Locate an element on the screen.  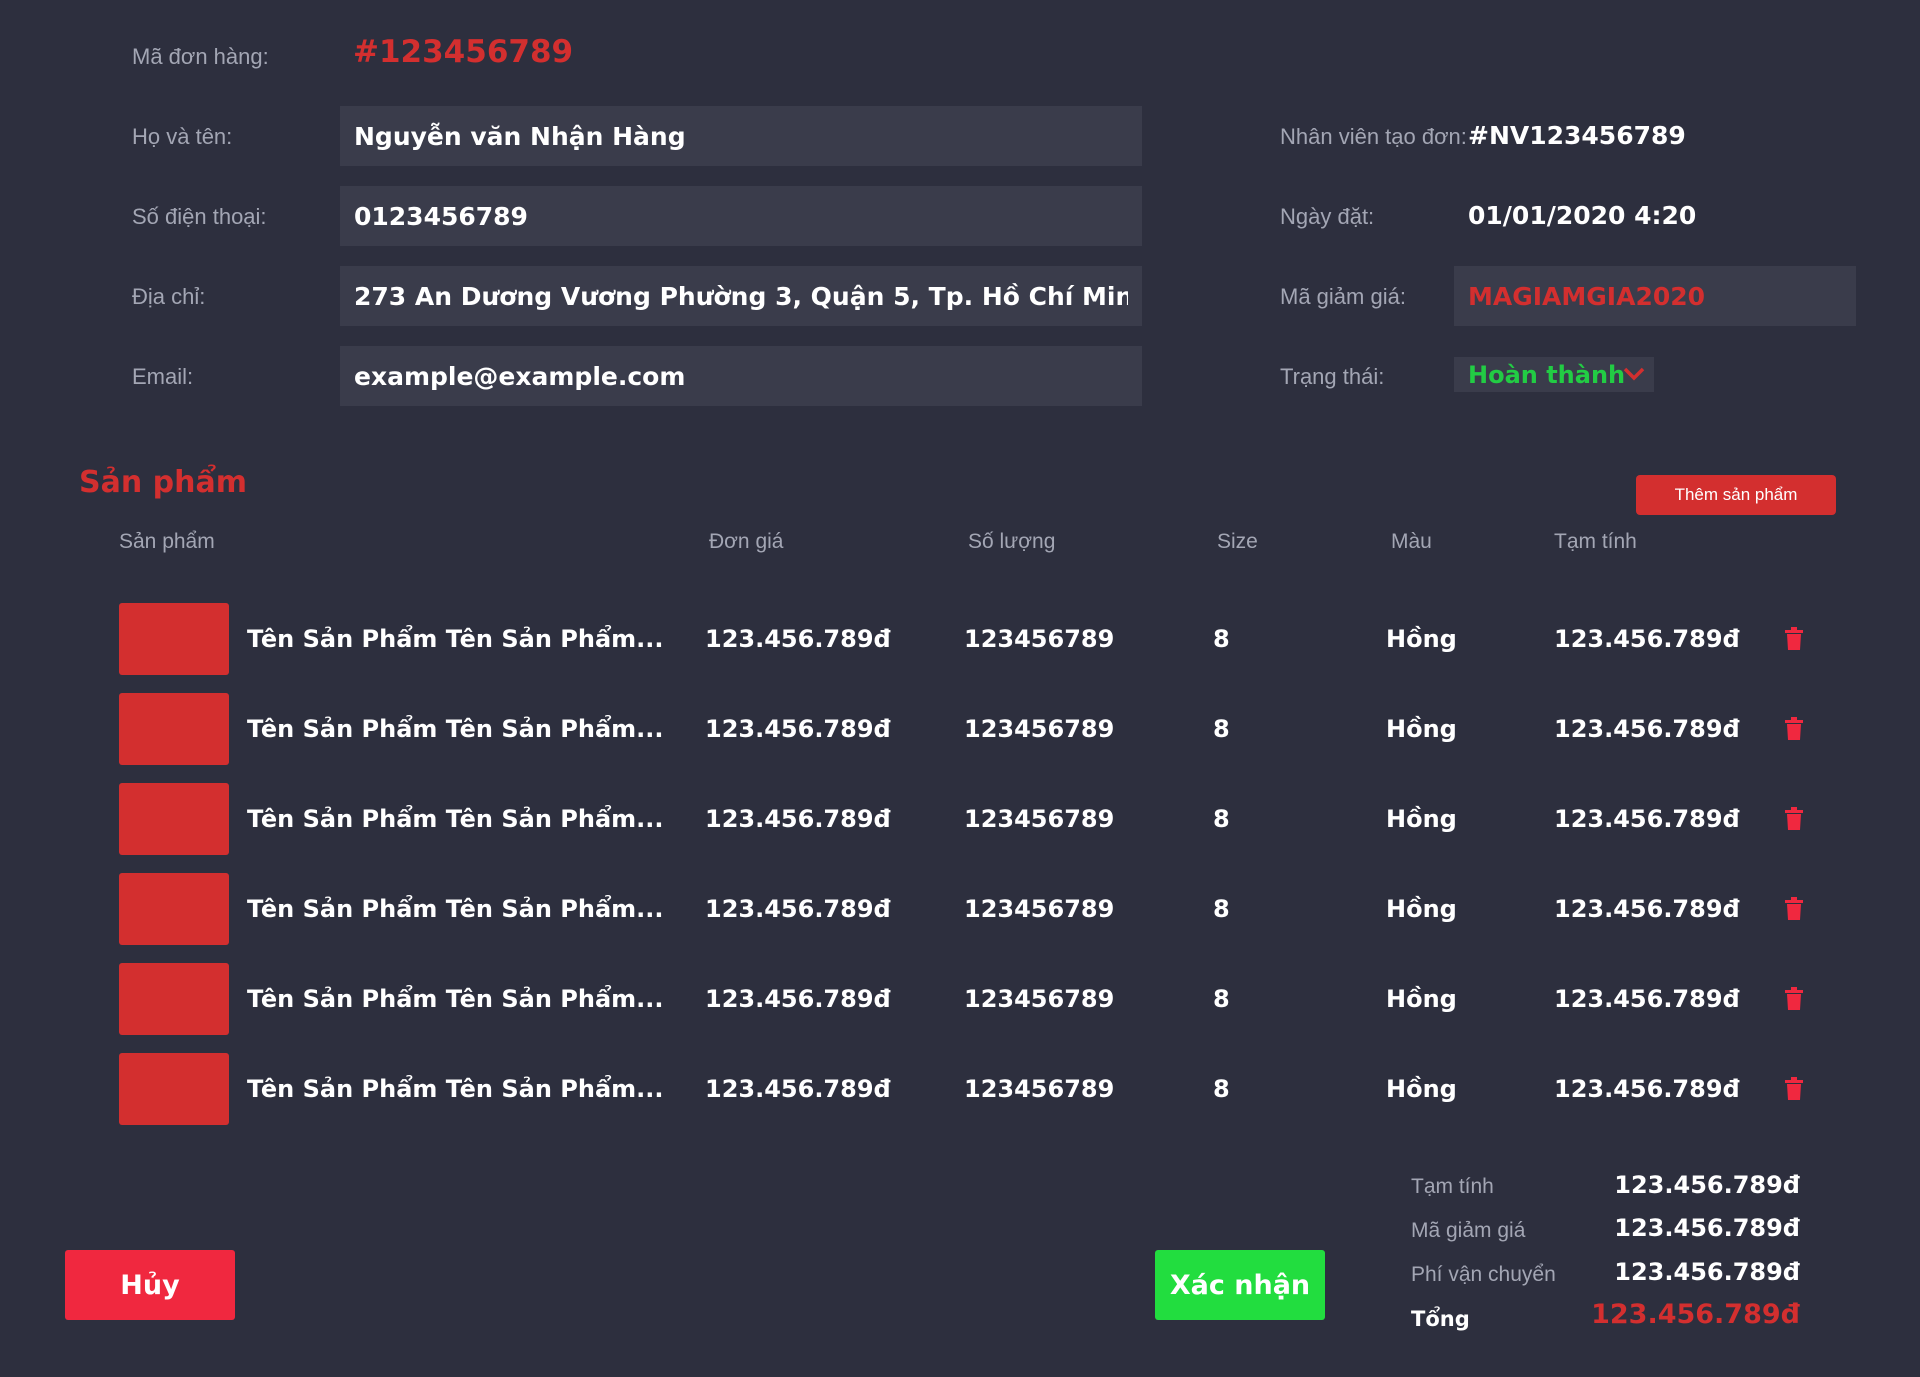
email-field is located at coordinates (741, 376).